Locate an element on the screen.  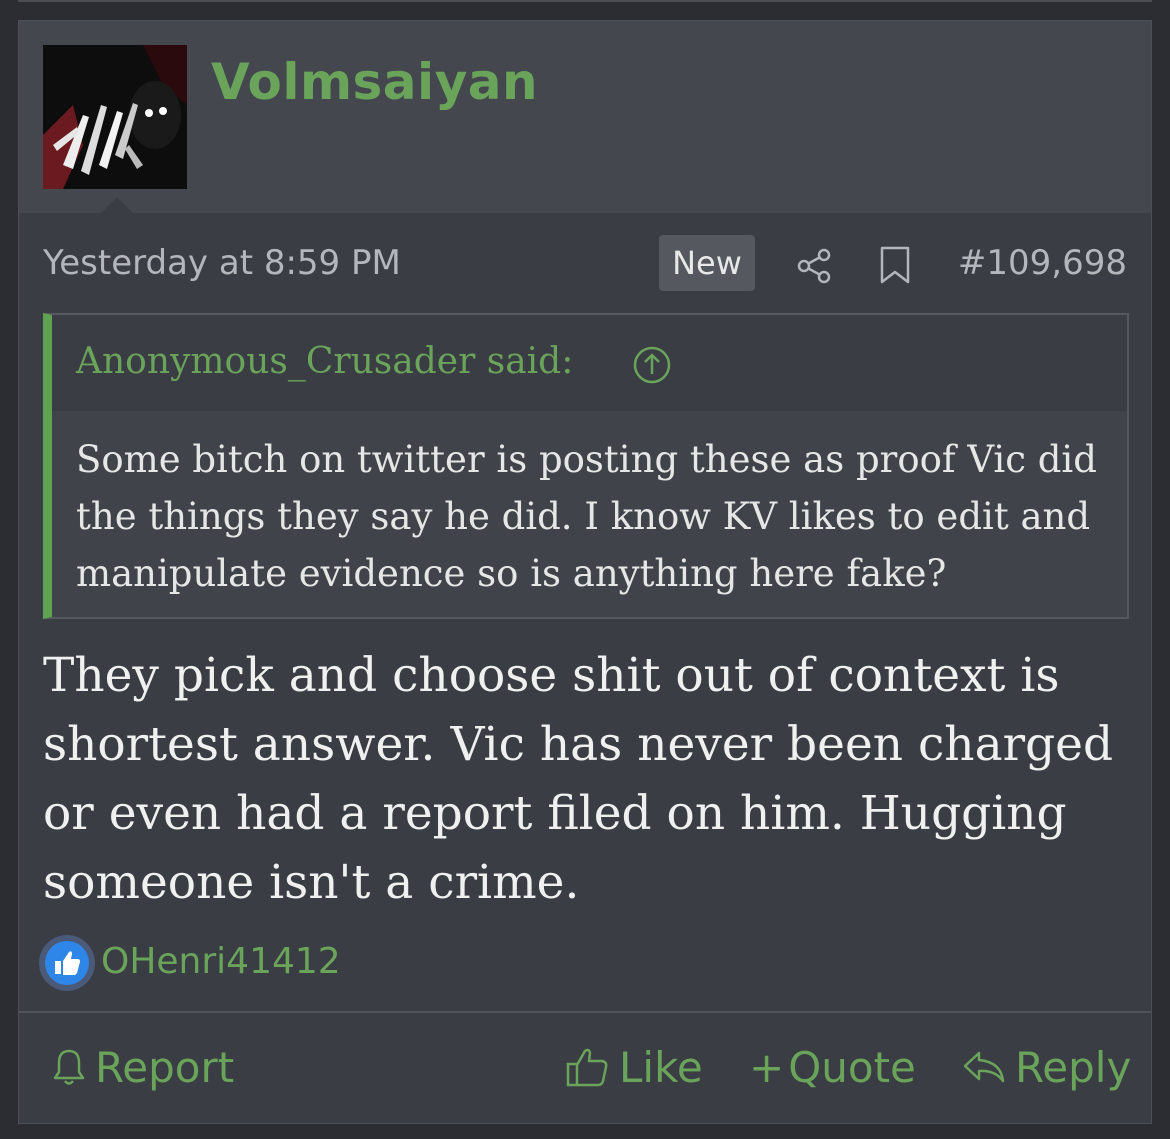
quote-label: Quote is located at coordinates (852, 1067).